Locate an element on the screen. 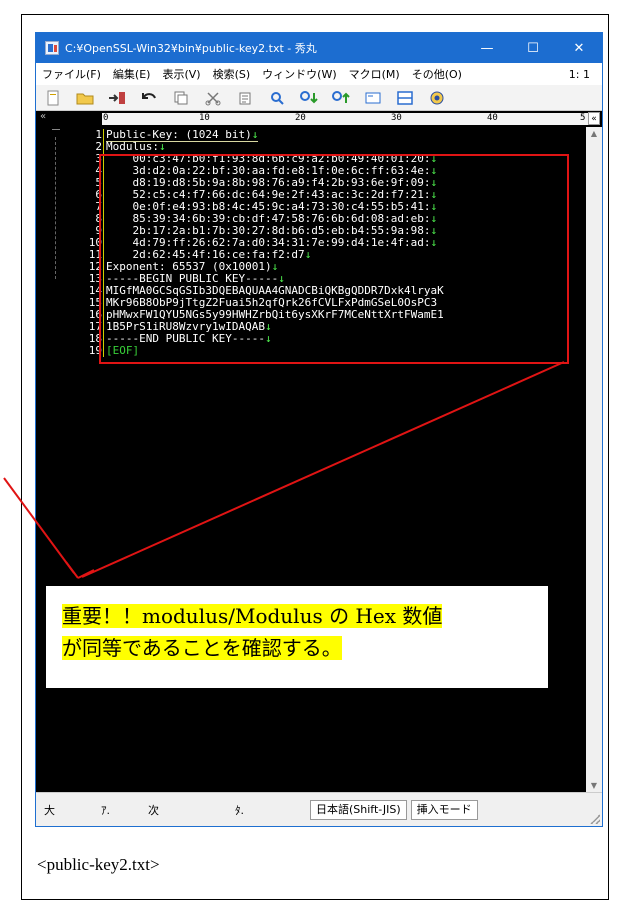 The image size is (630, 919). ruler-label: 20 is located at coordinates (300, 118).